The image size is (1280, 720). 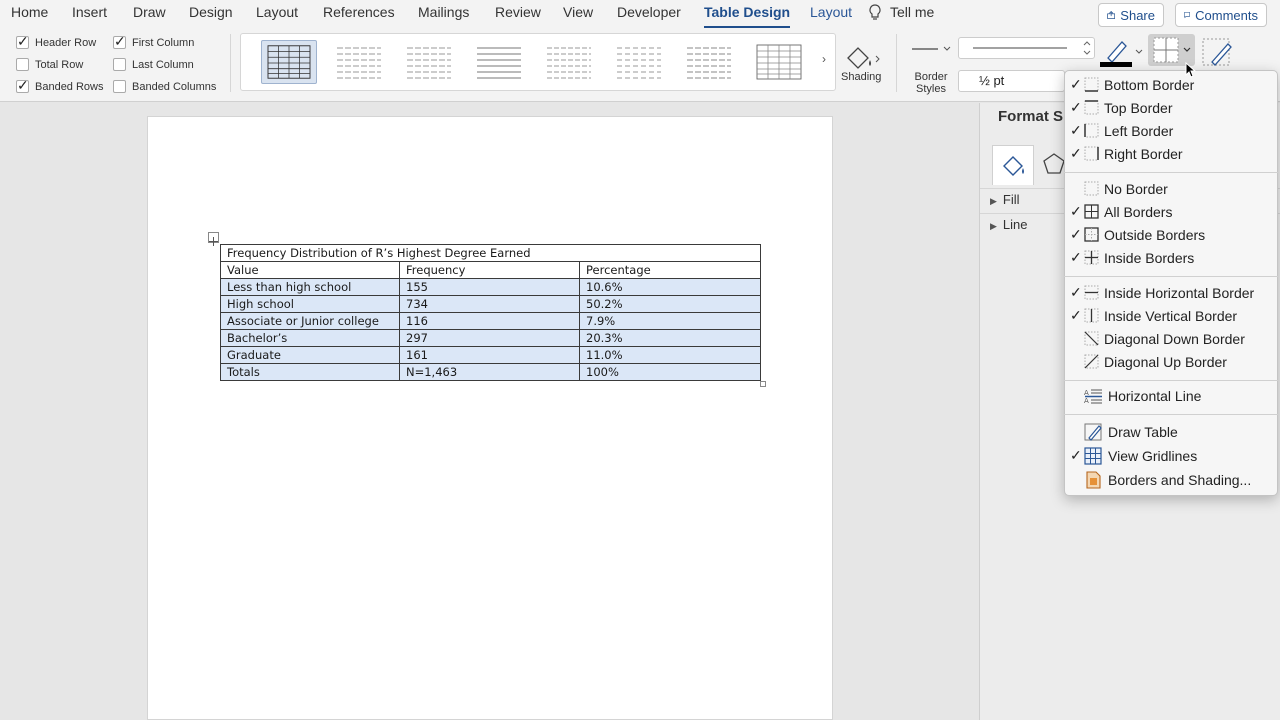 I want to click on tab-table-layout: Layout, so click(x=831, y=12).